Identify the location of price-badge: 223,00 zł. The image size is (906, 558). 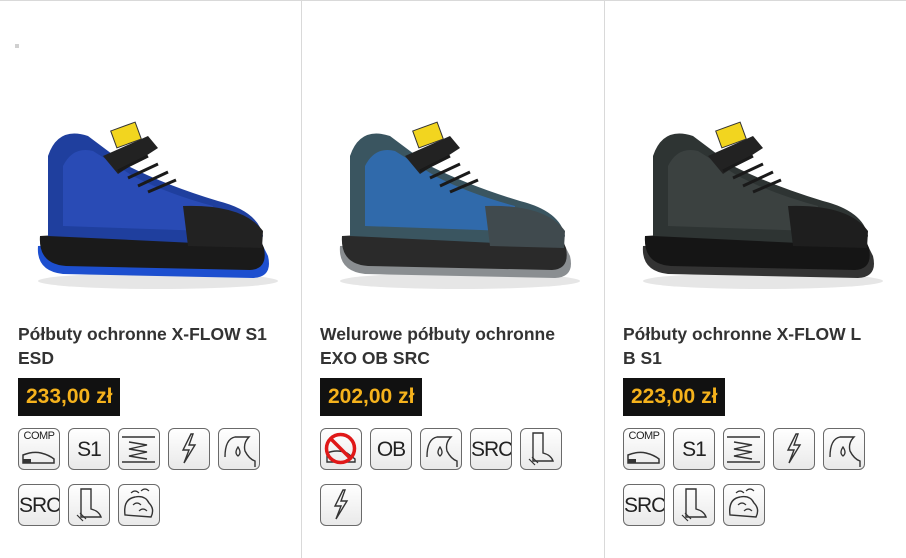
(674, 397).